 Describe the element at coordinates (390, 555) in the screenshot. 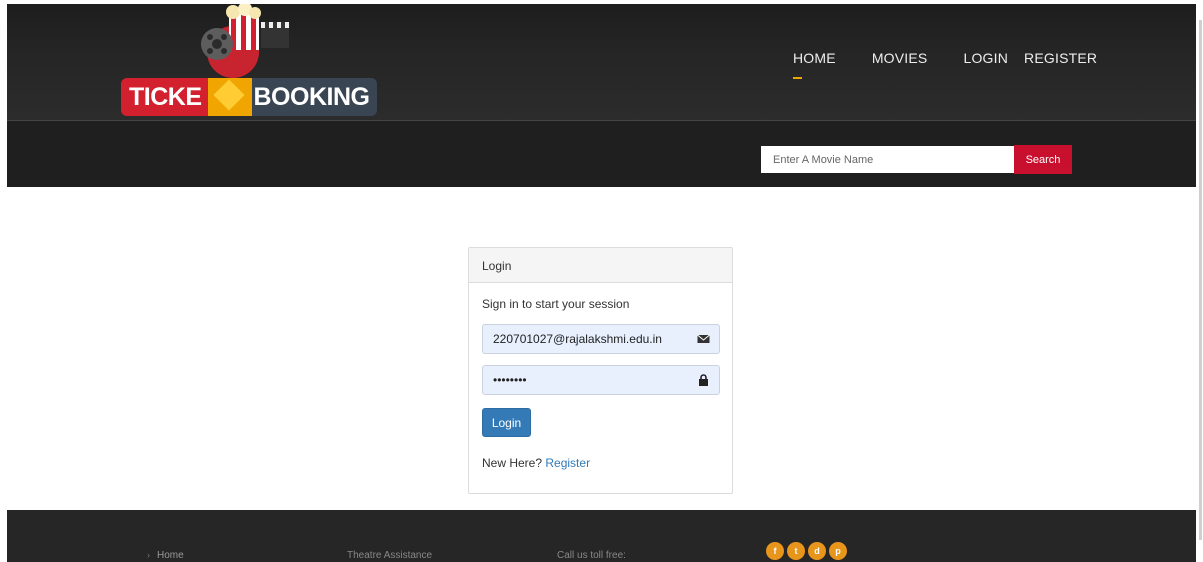

I see `footer-theatre-assistance: Theatre Assistance` at that location.